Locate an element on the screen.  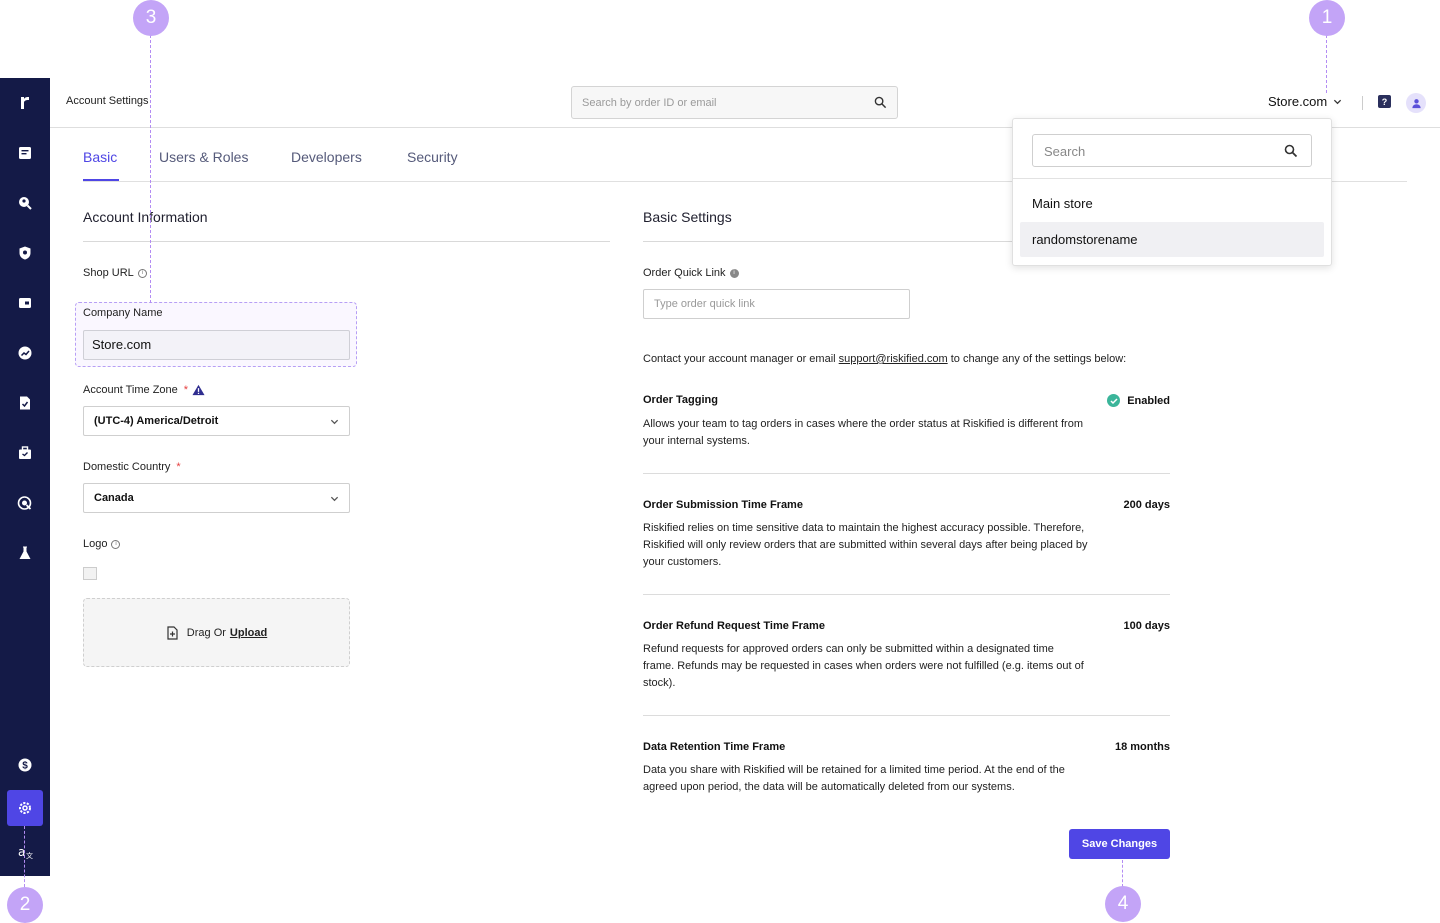
country-value: Canada is located at coordinates (114, 498).